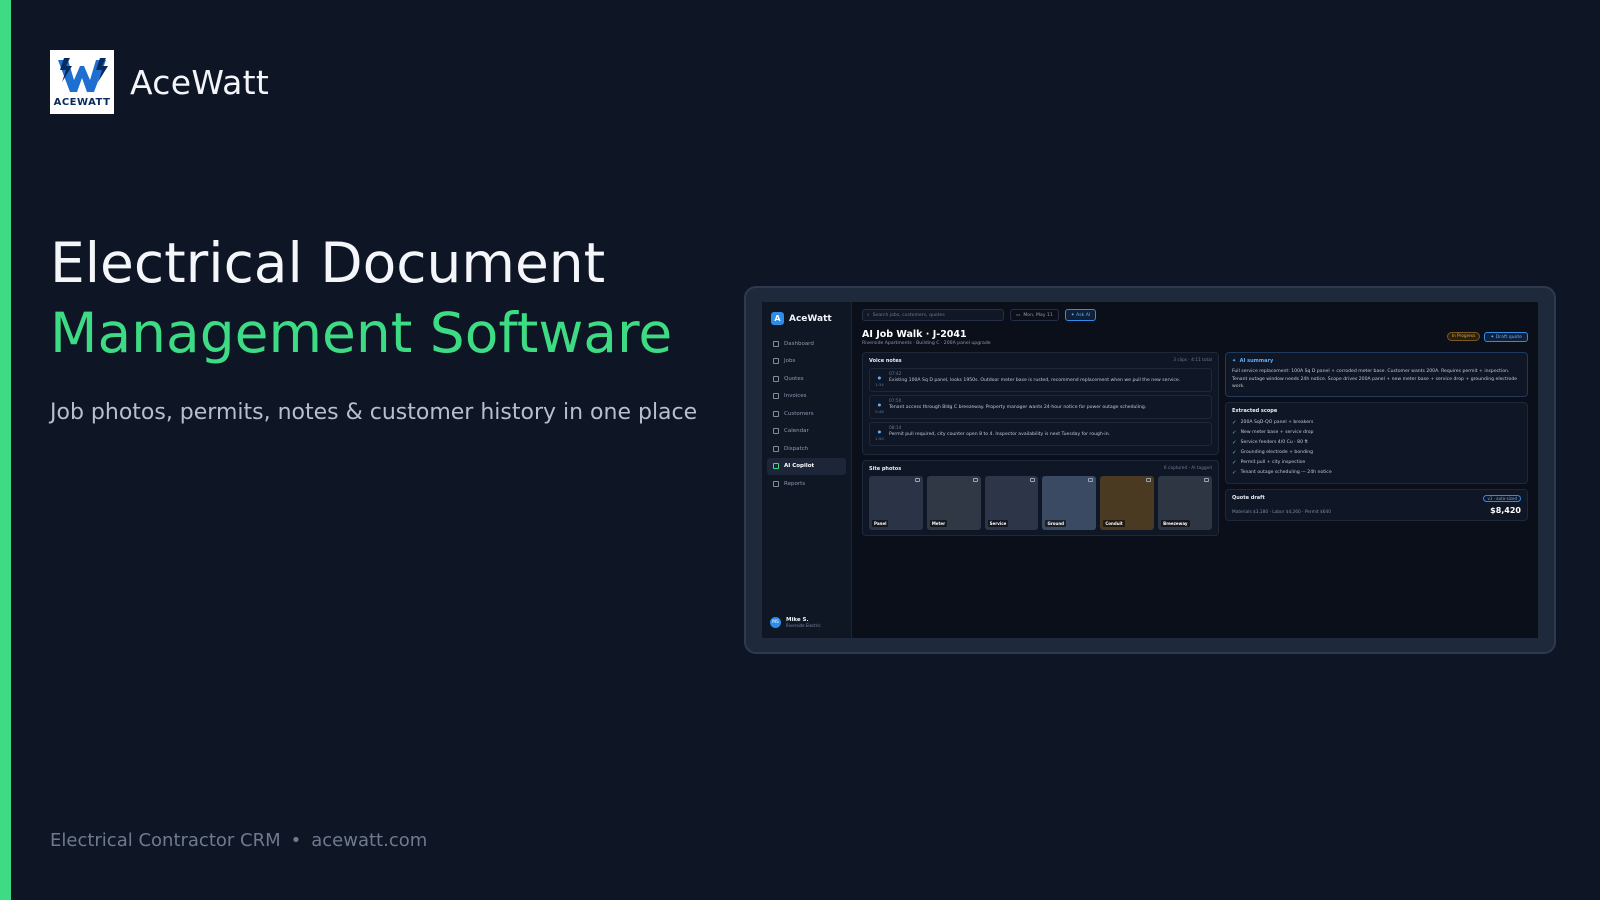  I want to click on scope-item: ✓ Service feeders 4/0 Cu · 80 ft, so click(1376, 443).